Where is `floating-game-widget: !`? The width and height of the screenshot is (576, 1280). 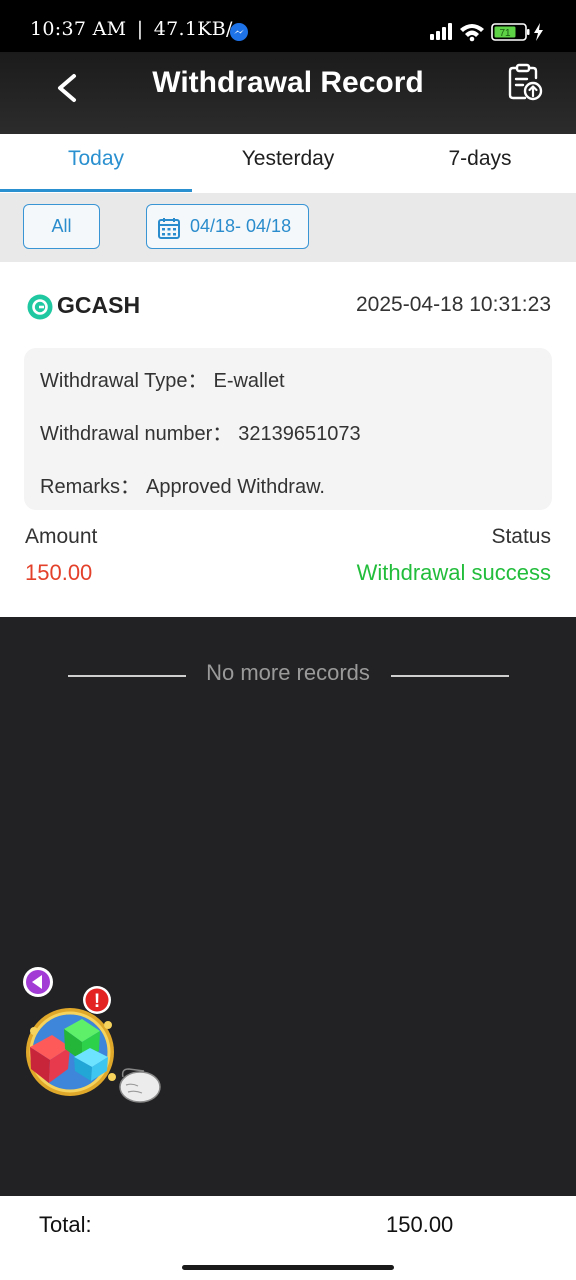 floating-game-widget: ! is located at coordinates (94, 1037).